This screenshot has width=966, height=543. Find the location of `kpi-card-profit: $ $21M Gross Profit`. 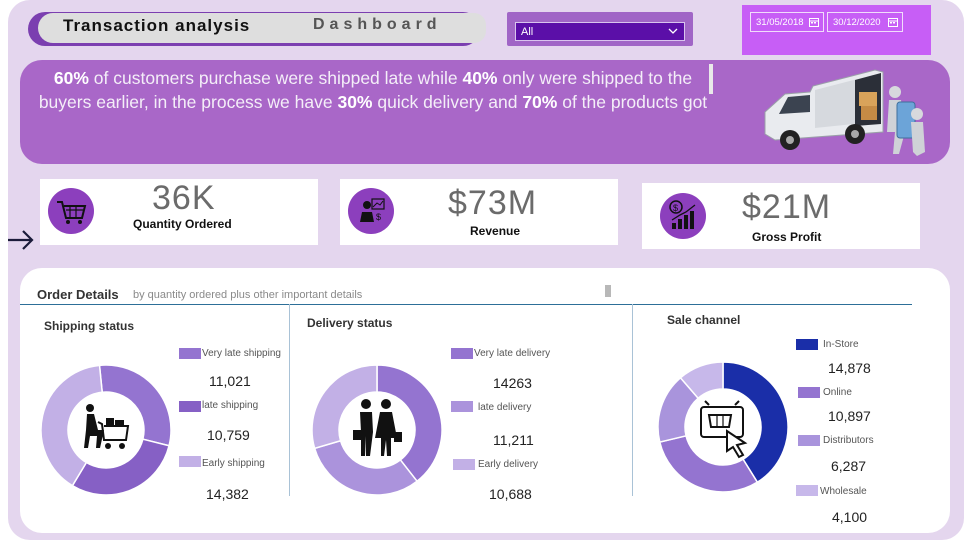

kpi-card-profit: $ $21M Gross Profit is located at coordinates (781, 216).